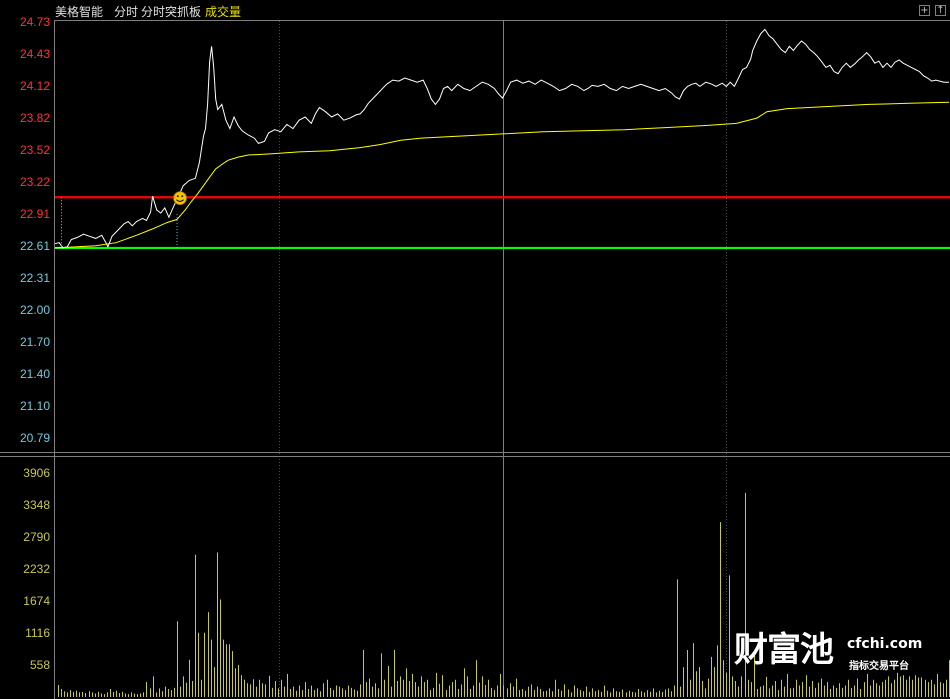 The height and width of the screenshot is (699, 950). What do you see at coordinates (36, 569) in the screenshot?
I see `volume-tick-label: 2232` at bounding box center [36, 569].